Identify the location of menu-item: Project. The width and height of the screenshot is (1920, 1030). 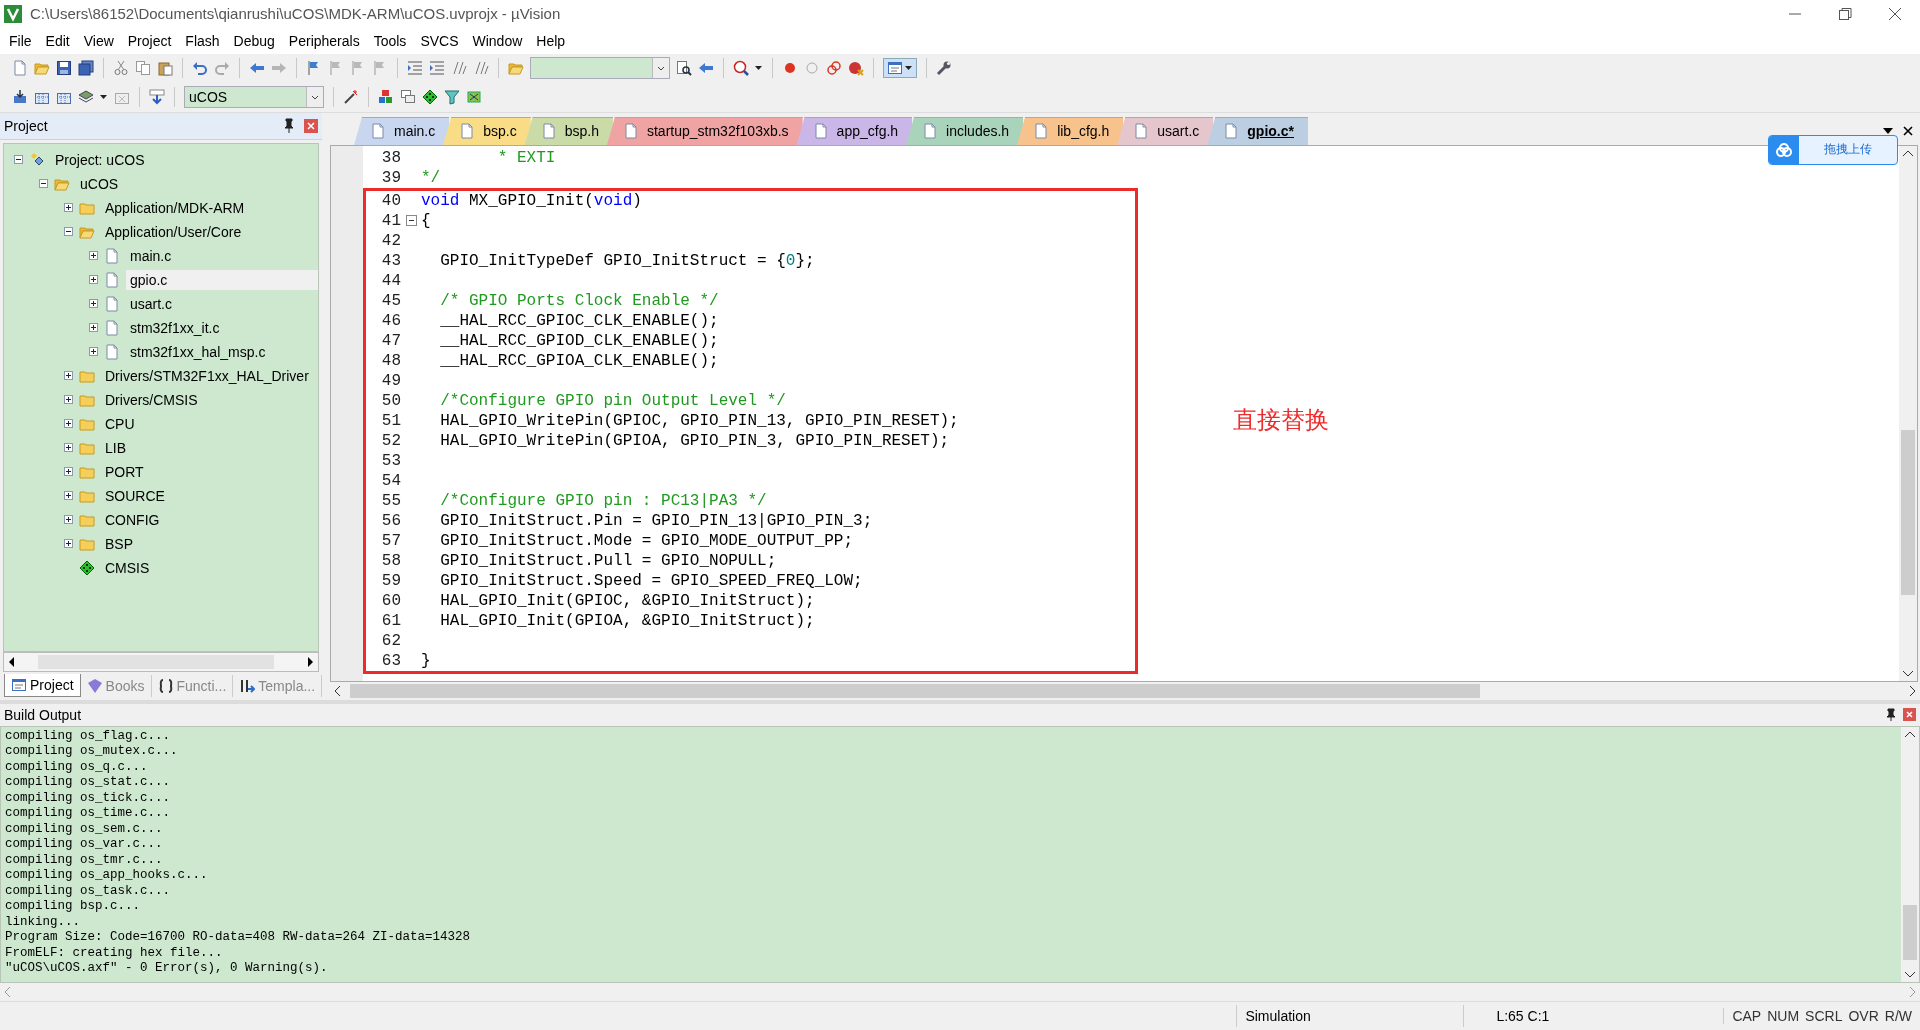
(149, 40).